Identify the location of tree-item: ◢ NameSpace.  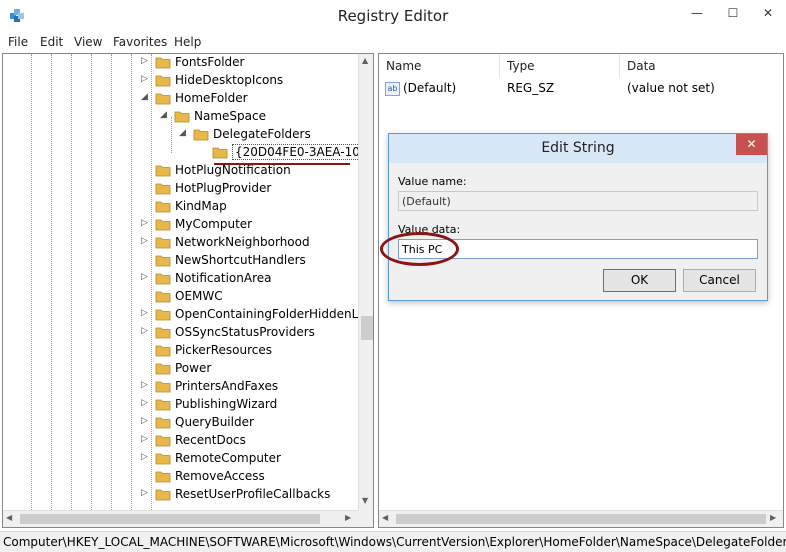
(180, 117).